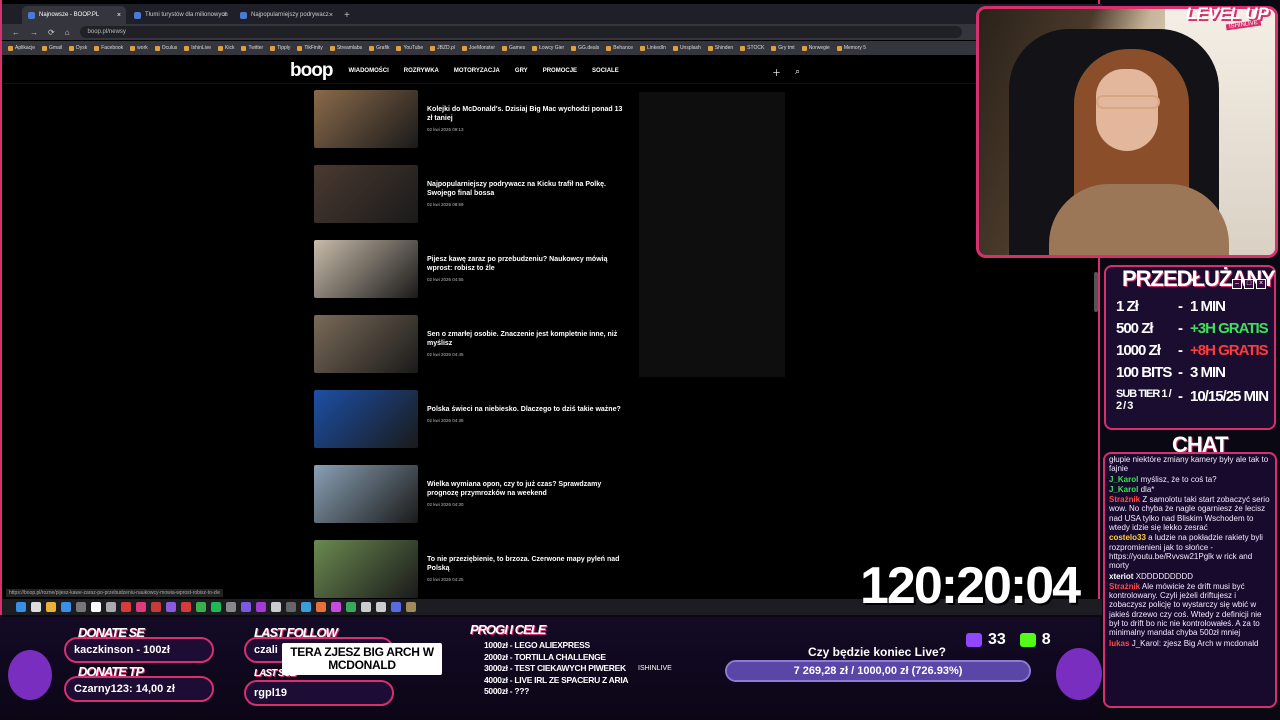 The height and width of the screenshot is (720, 1280). What do you see at coordinates (720, 48) in the screenshot?
I see `bookmark-item: Shinden` at bounding box center [720, 48].